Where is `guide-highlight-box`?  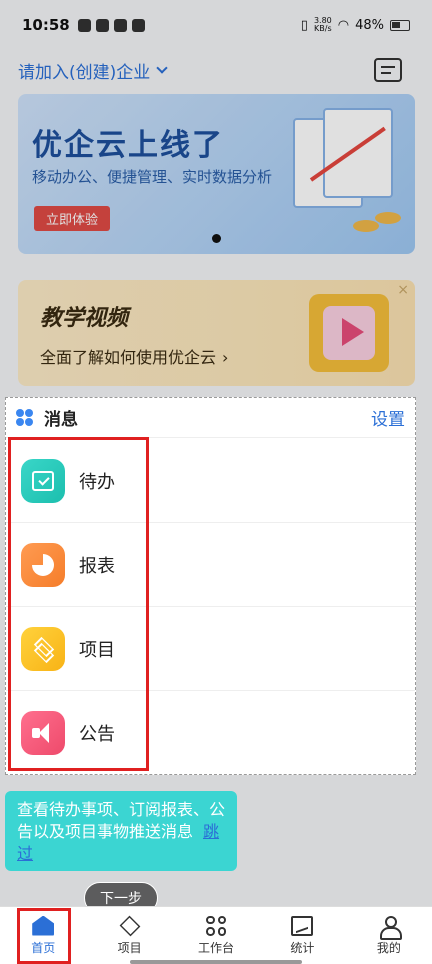
guide-highlight-box is located at coordinates (78, 604).